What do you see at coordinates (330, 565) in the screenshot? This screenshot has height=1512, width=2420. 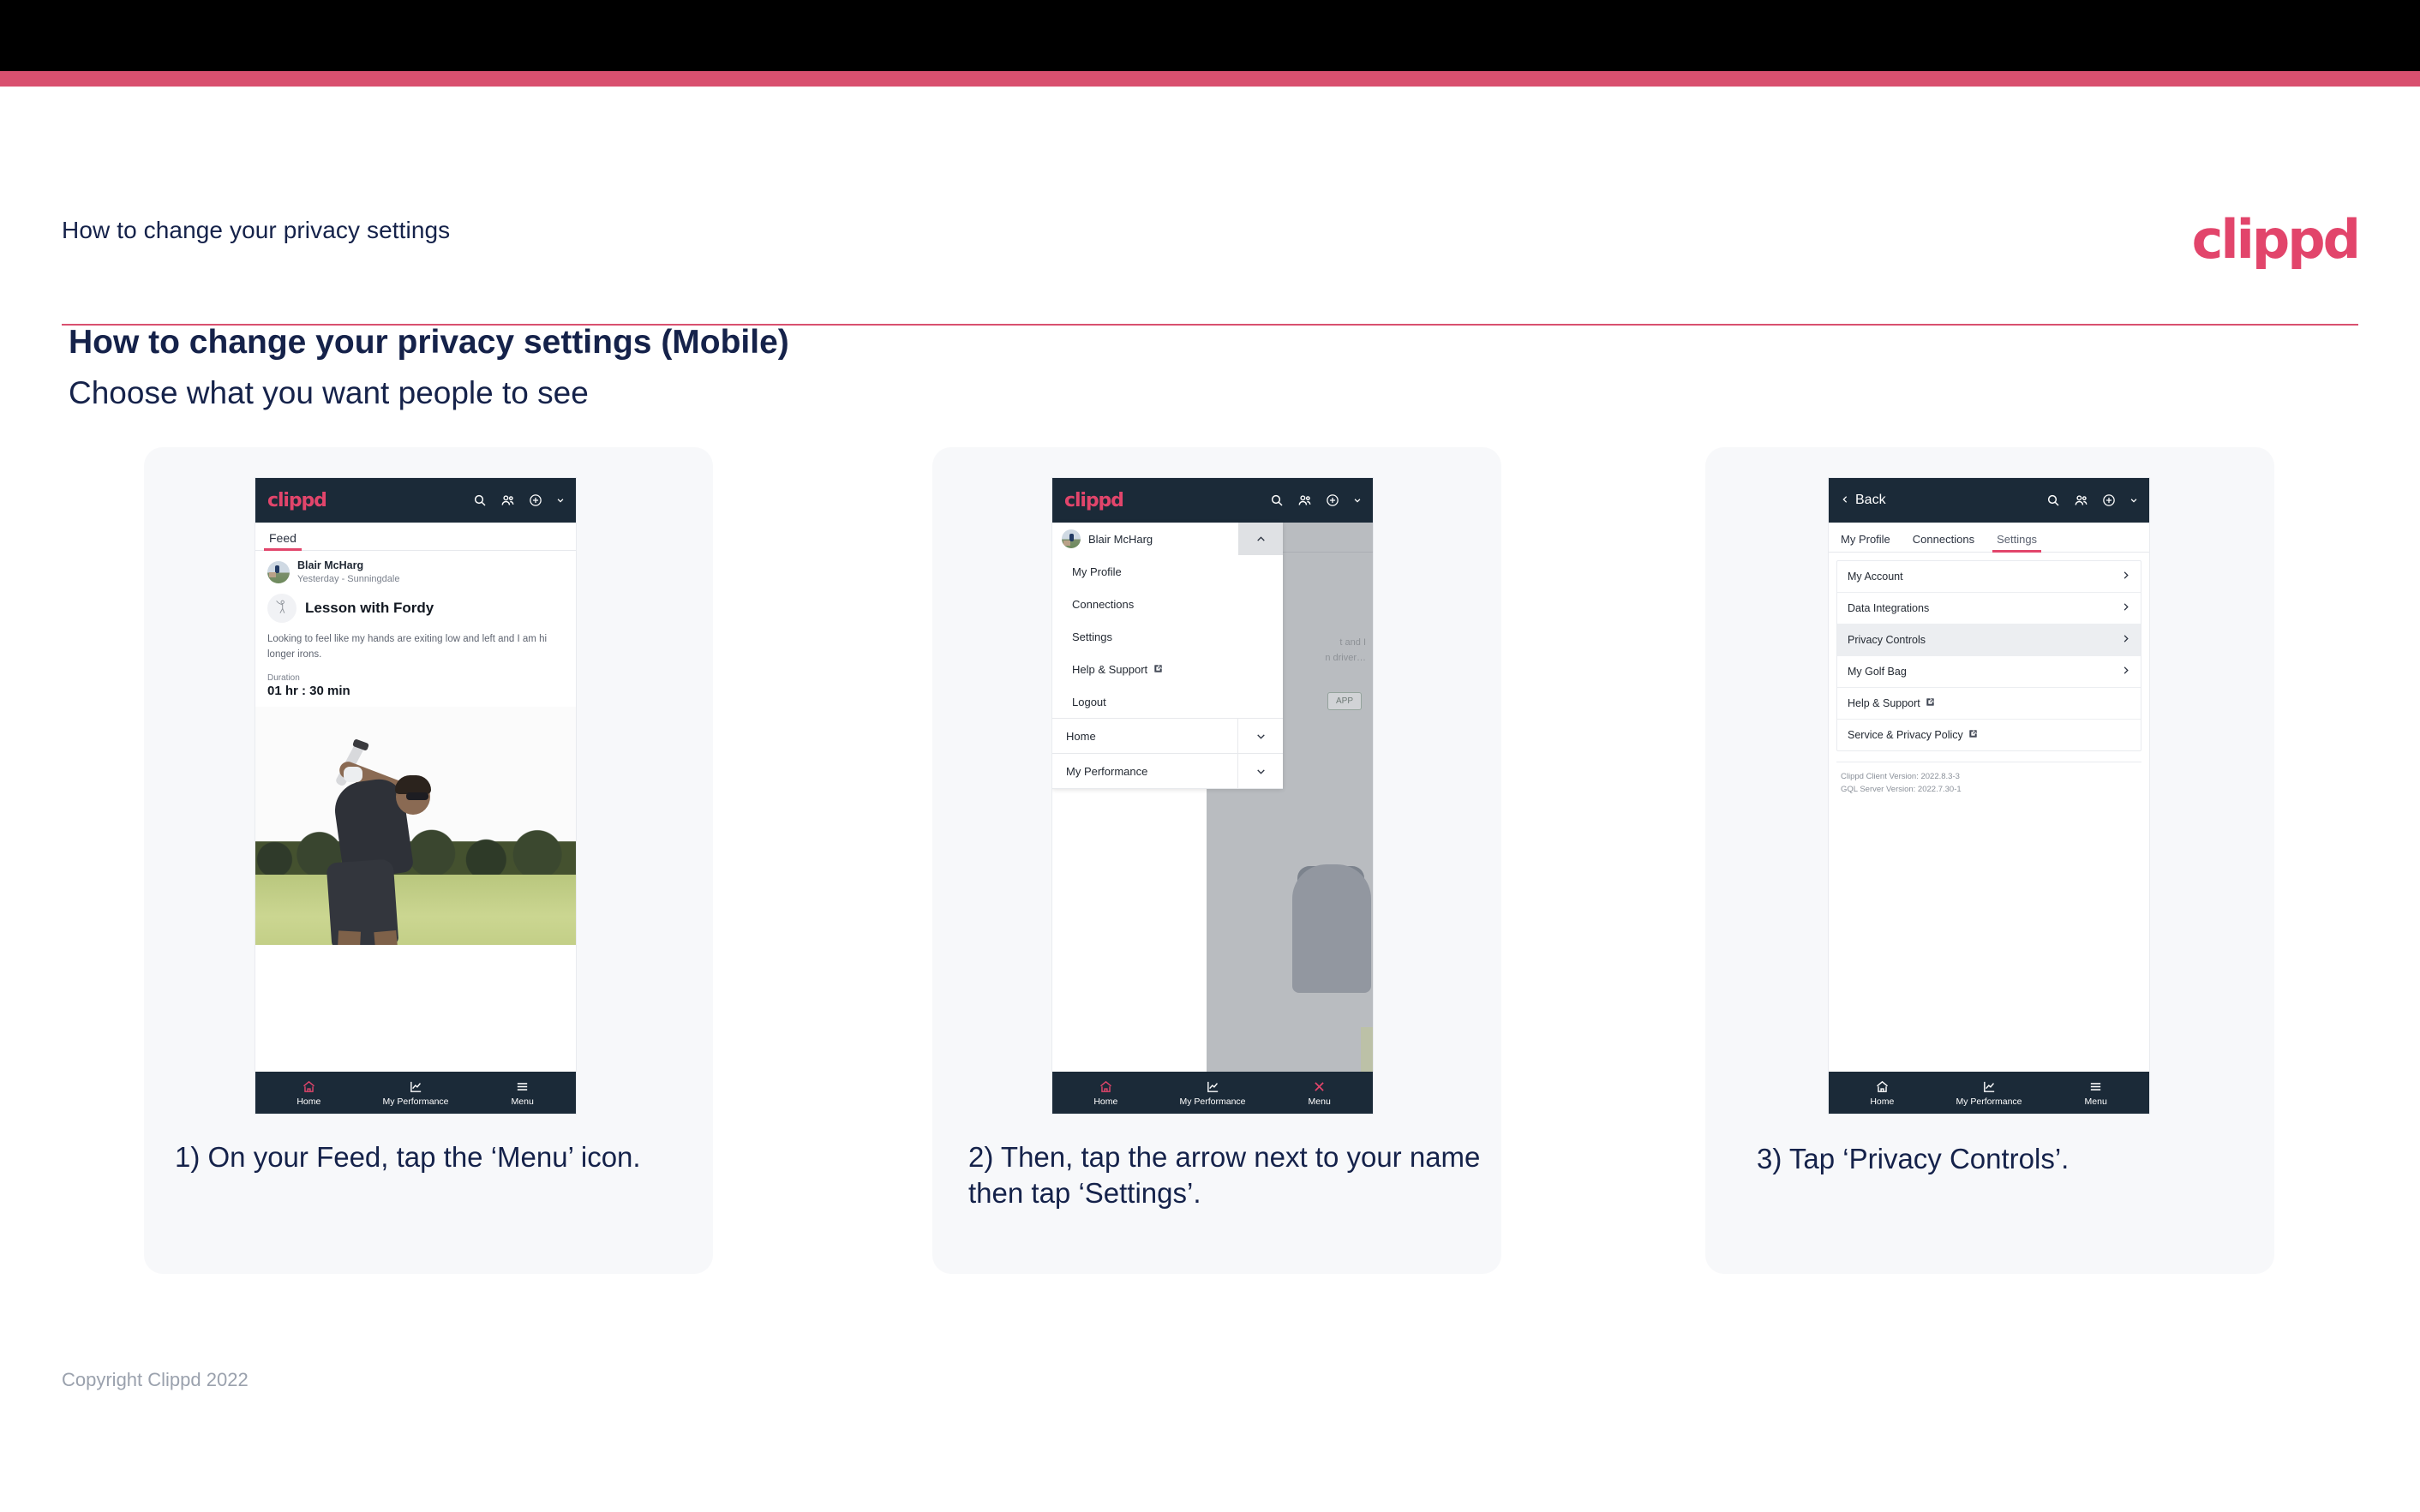 I see `post-author: Blair McHarg` at bounding box center [330, 565].